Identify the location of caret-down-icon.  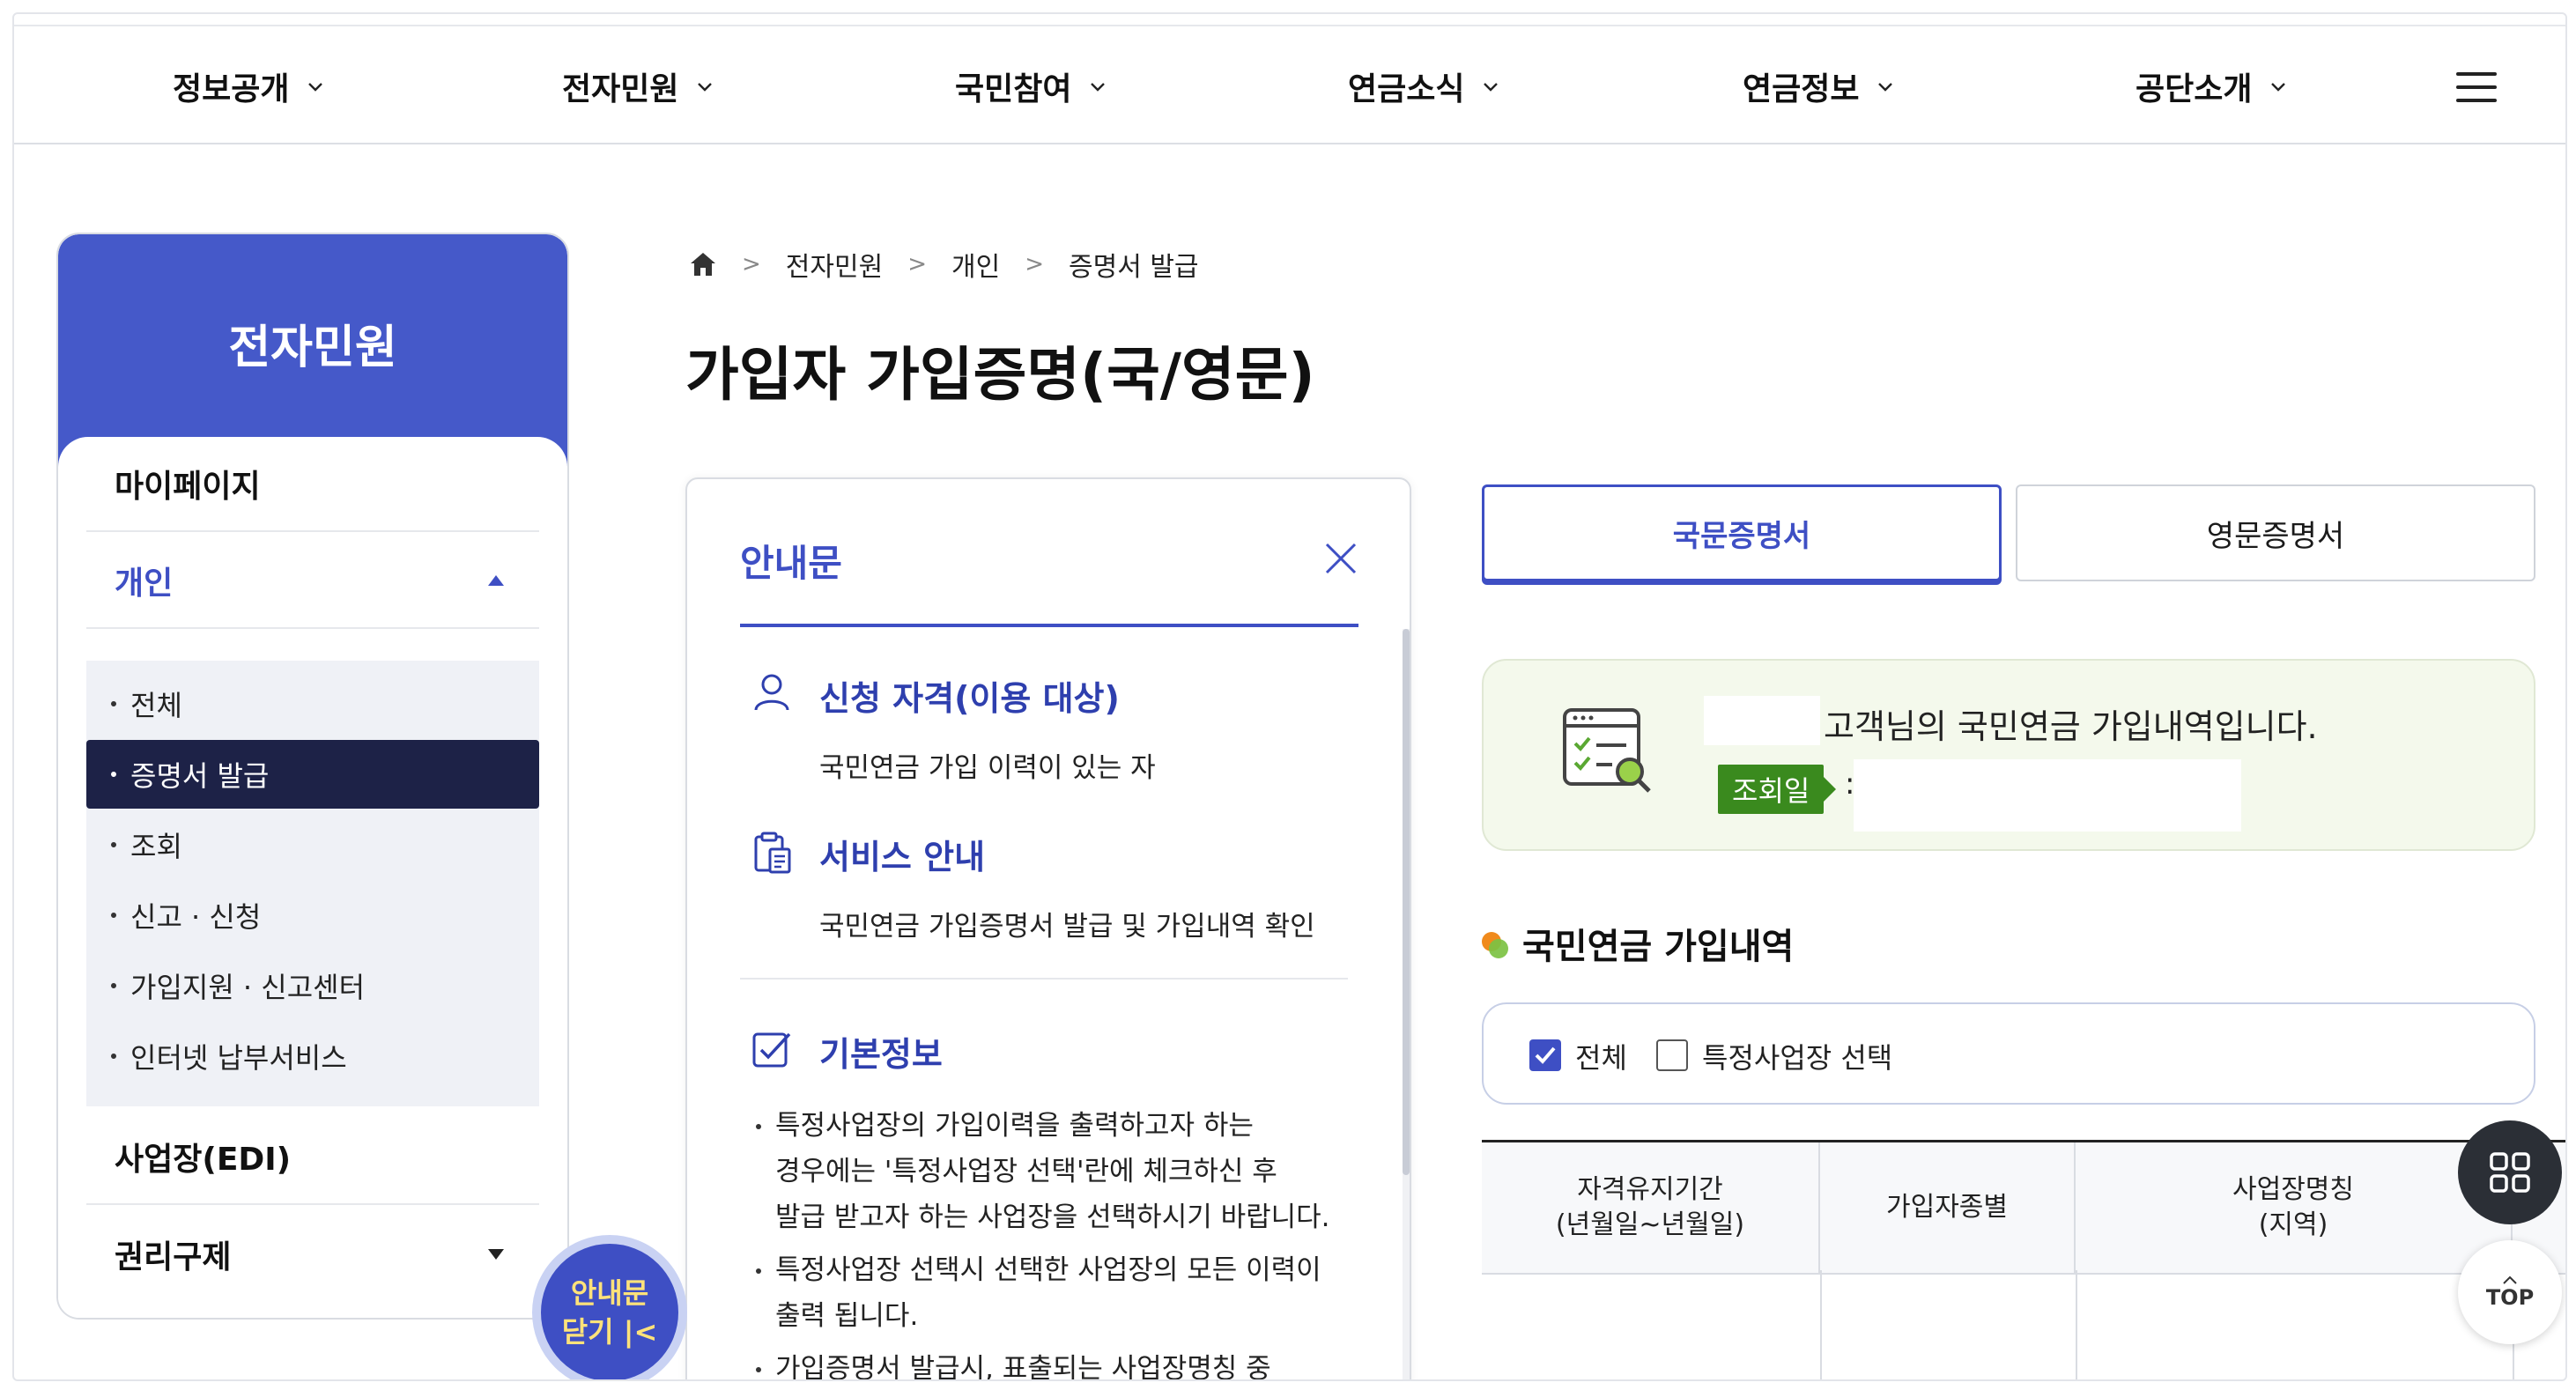
(496, 1254).